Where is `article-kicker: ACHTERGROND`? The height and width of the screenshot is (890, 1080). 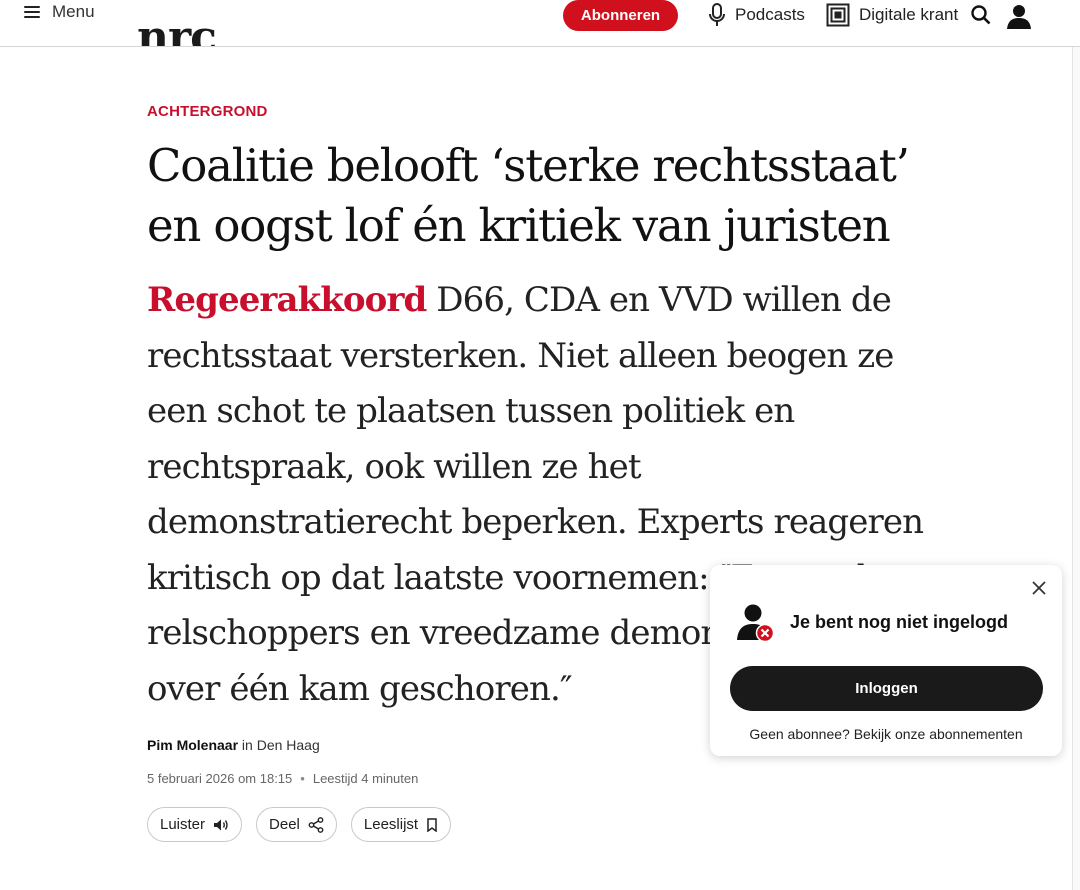
article-kicker: ACHTERGROND is located at coordinates (207, 111).